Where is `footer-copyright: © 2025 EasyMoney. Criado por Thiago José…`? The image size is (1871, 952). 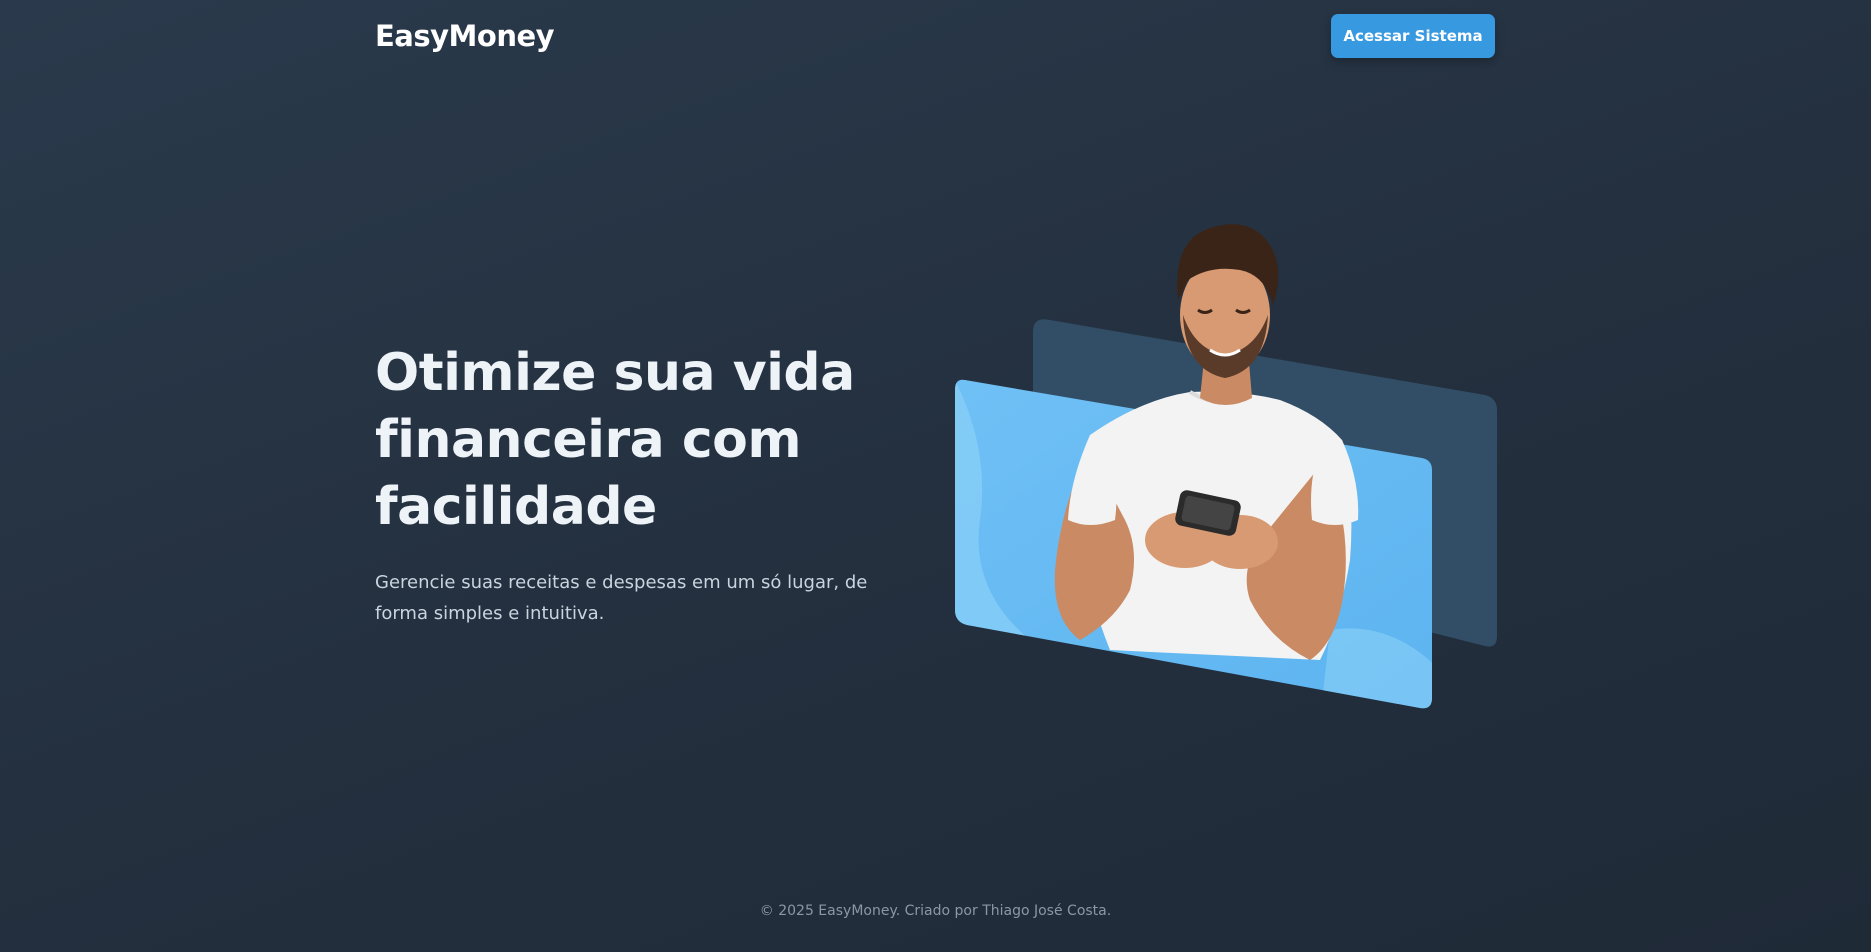
footer-copyright: © 2025 EasyMoney. Criado por Thiago José… is located at coordinates (935, 911).